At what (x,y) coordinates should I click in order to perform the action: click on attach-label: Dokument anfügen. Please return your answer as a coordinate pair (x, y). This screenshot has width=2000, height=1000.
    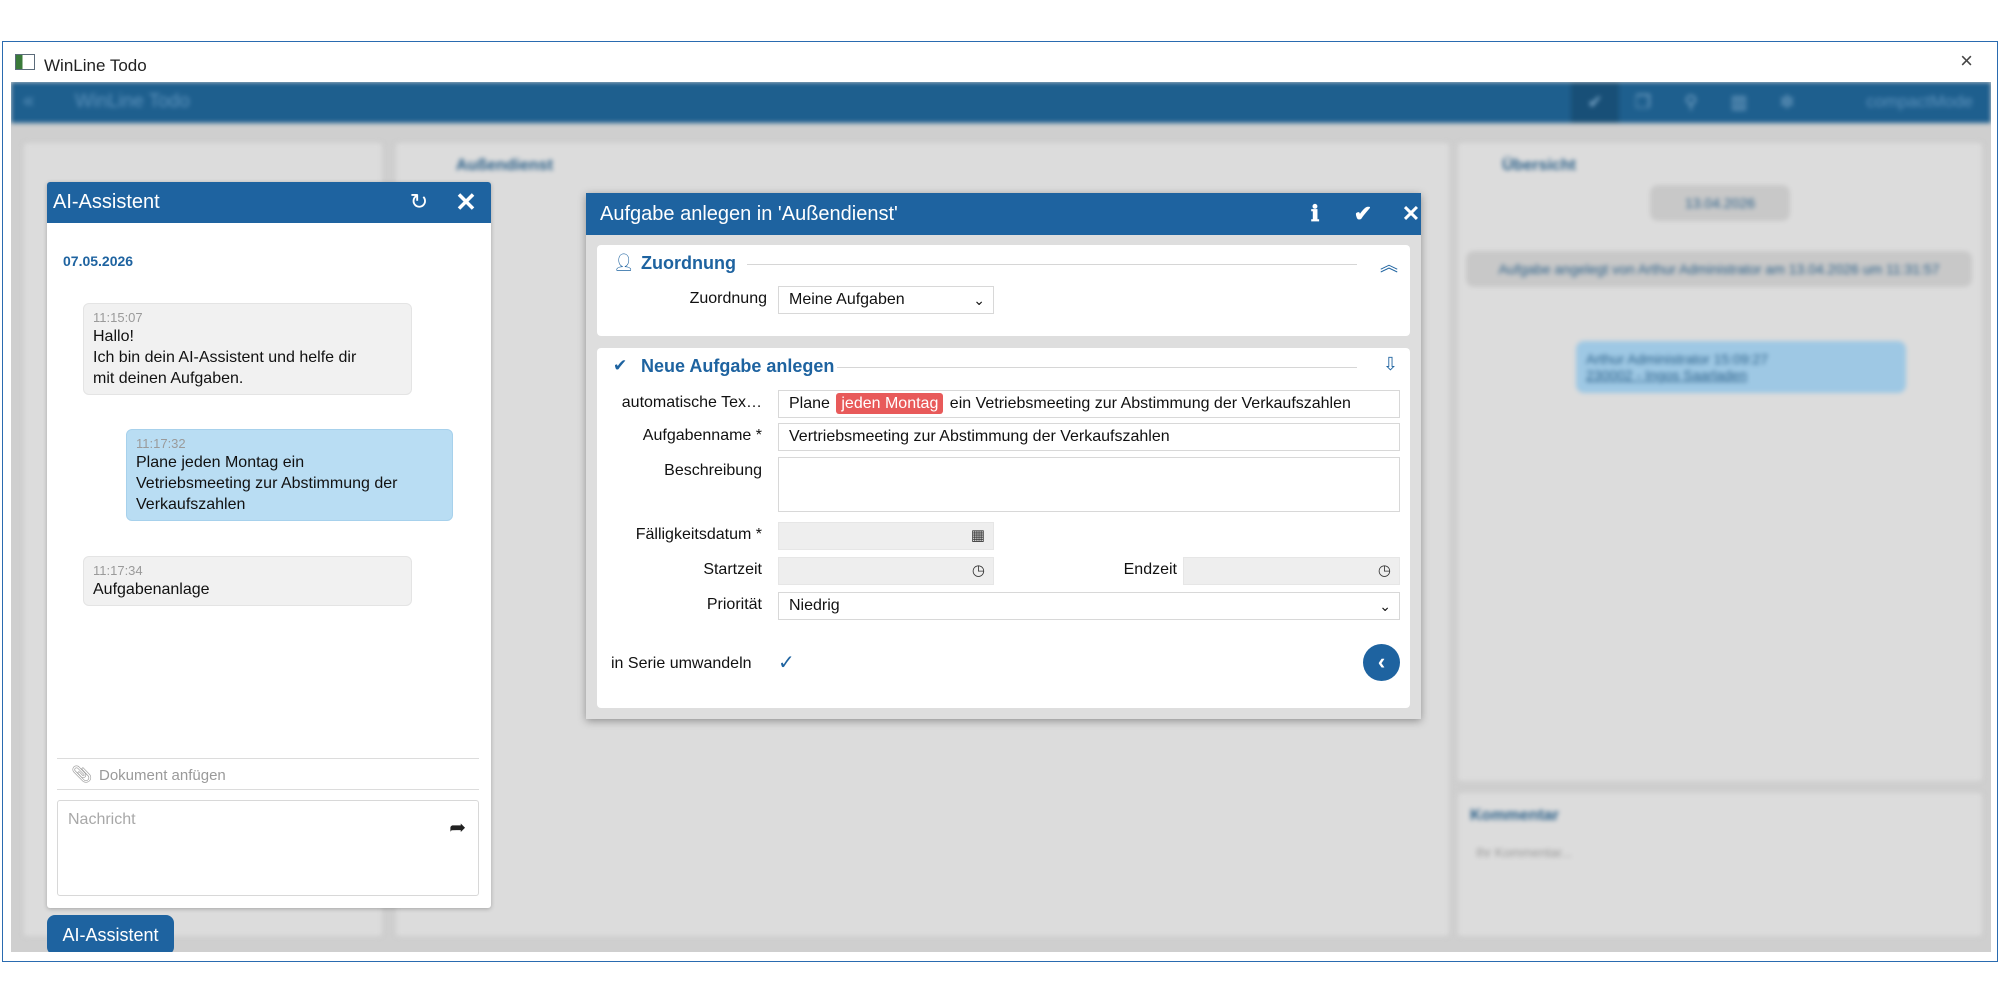
    Looking at the image, I should click on (162, 775).